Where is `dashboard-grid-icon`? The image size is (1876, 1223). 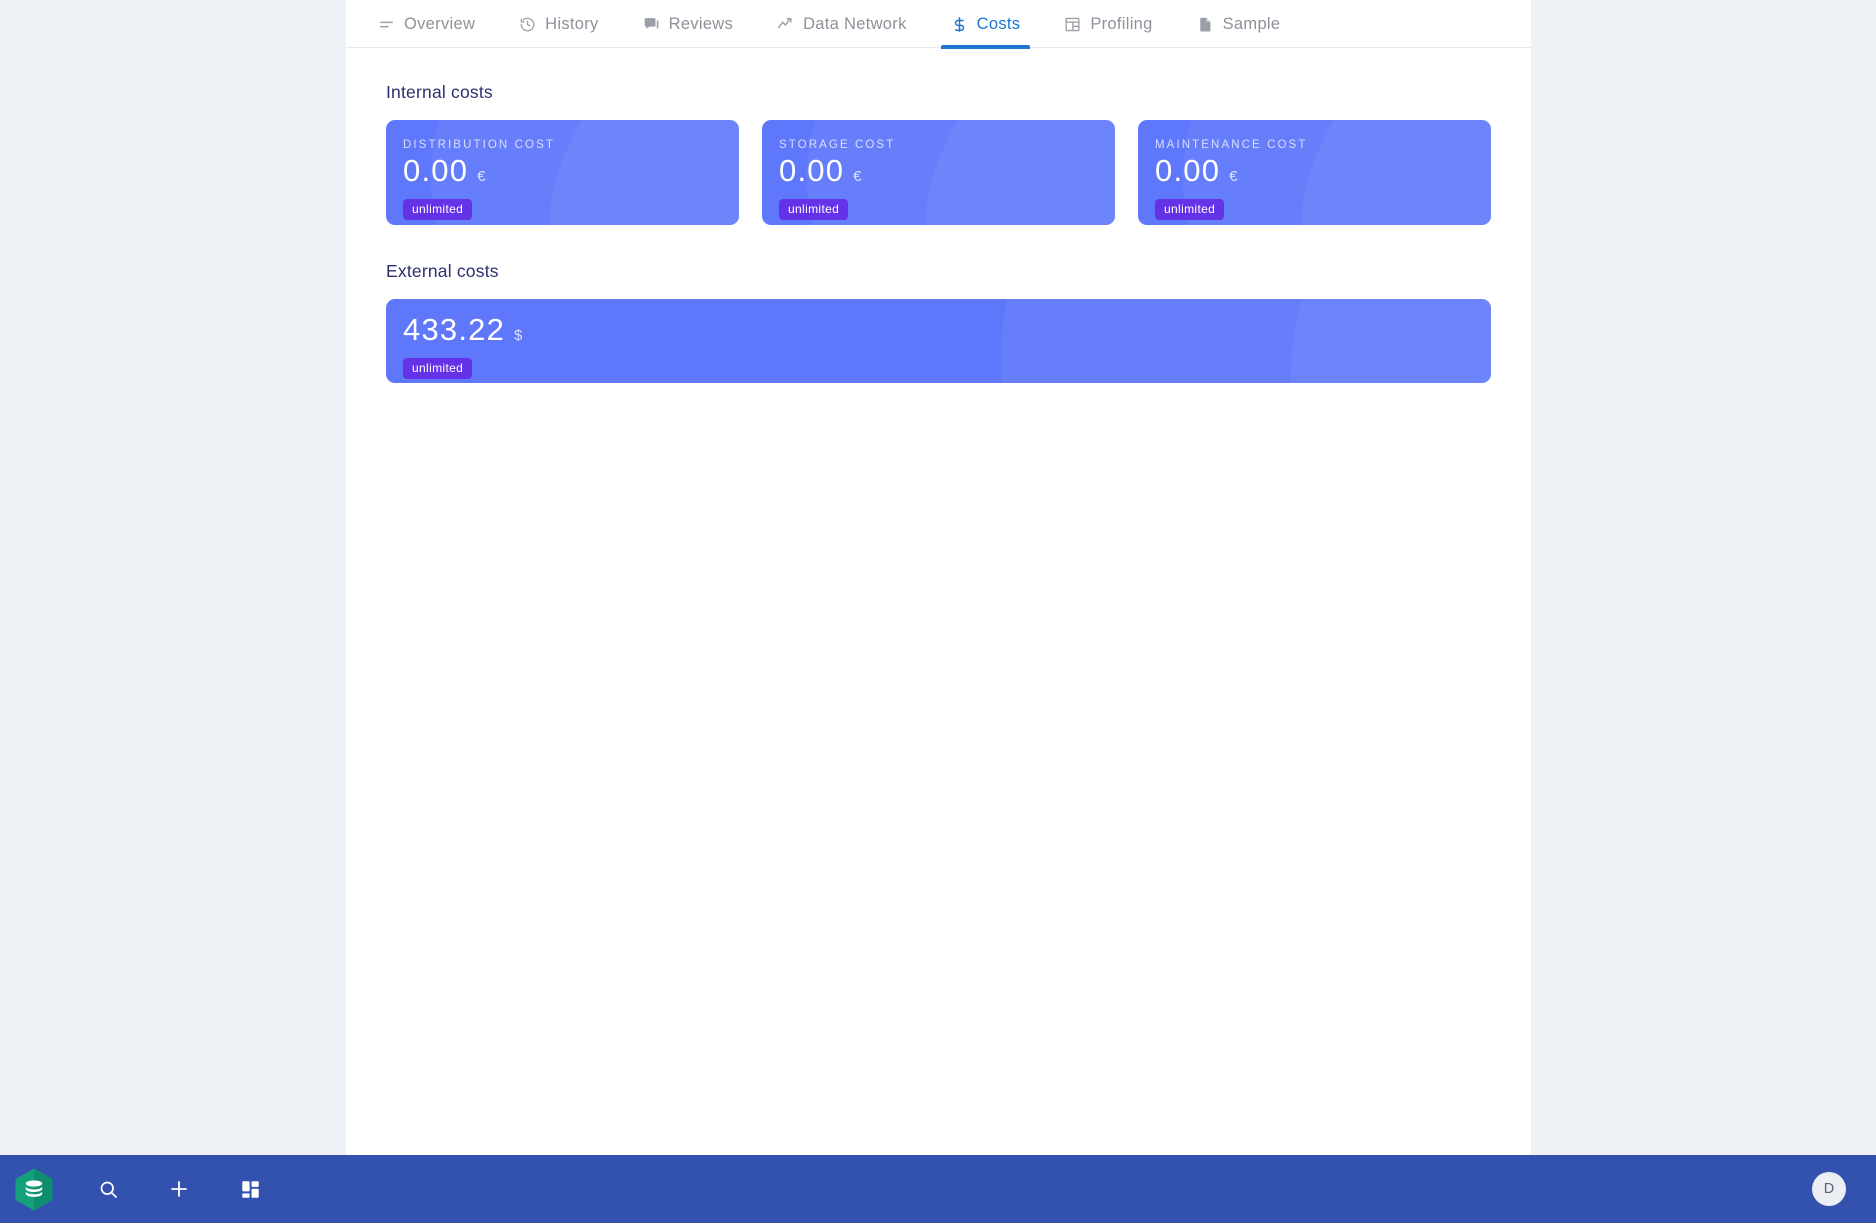
dashboard-grid-icon is located at coordinates (250, 1189).